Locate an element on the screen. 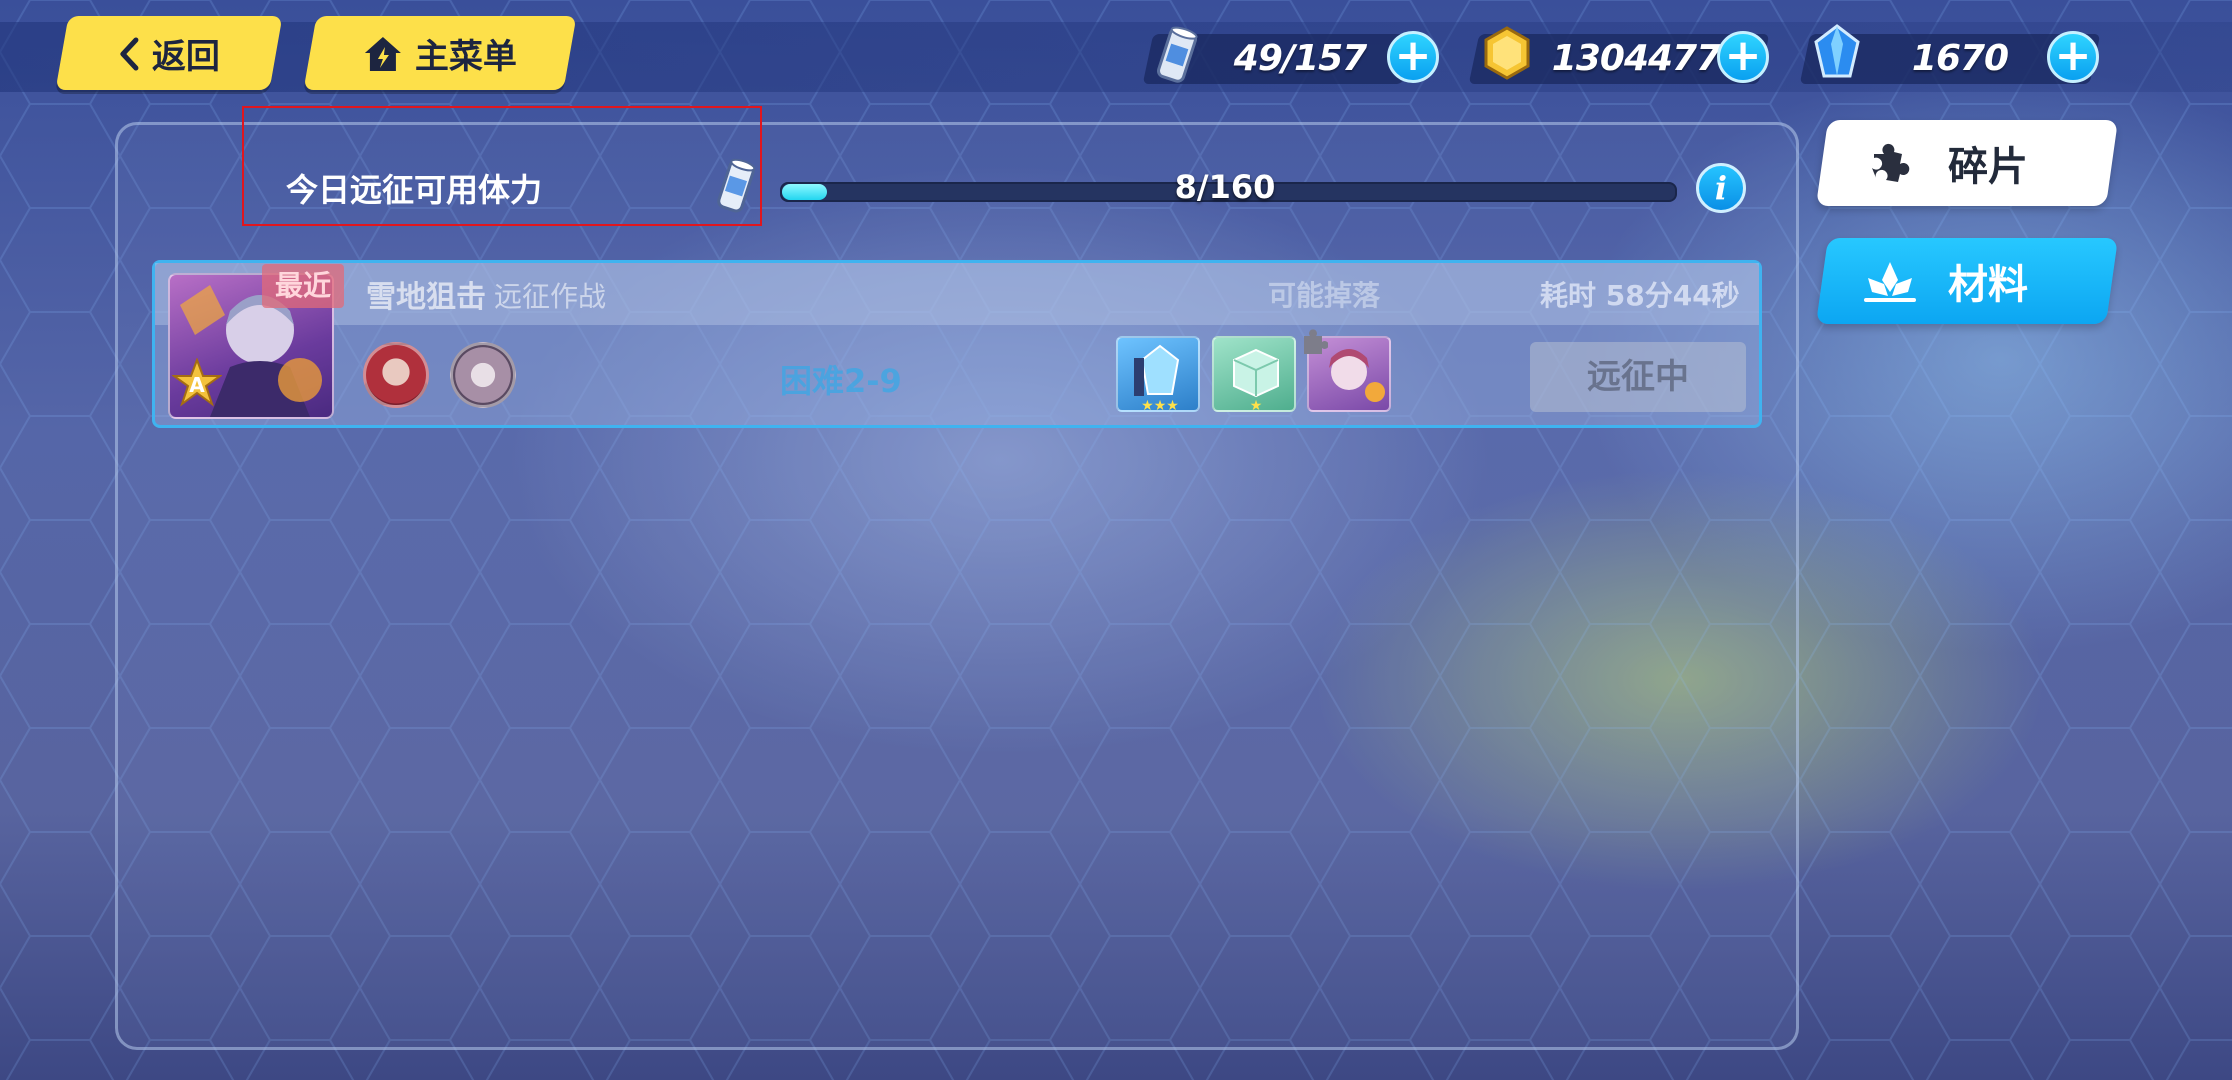 The image size is (2232, 1080). stamina-progress-fill is located at coordinates (804, 192).